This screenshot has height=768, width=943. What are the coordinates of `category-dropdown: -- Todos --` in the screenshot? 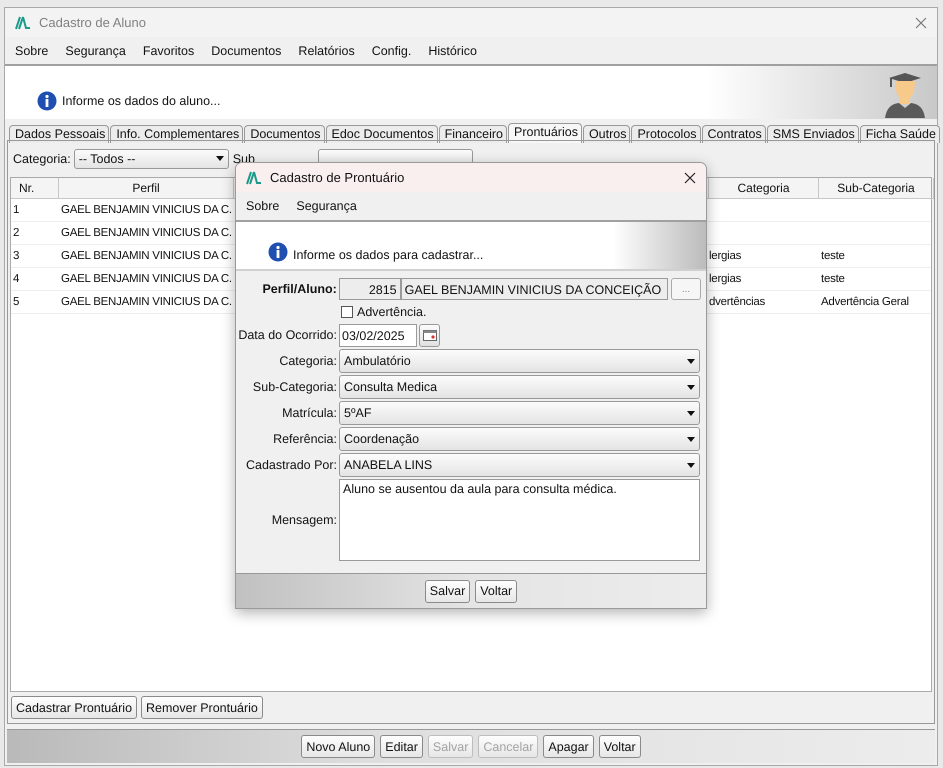 It's located at (151, 158).